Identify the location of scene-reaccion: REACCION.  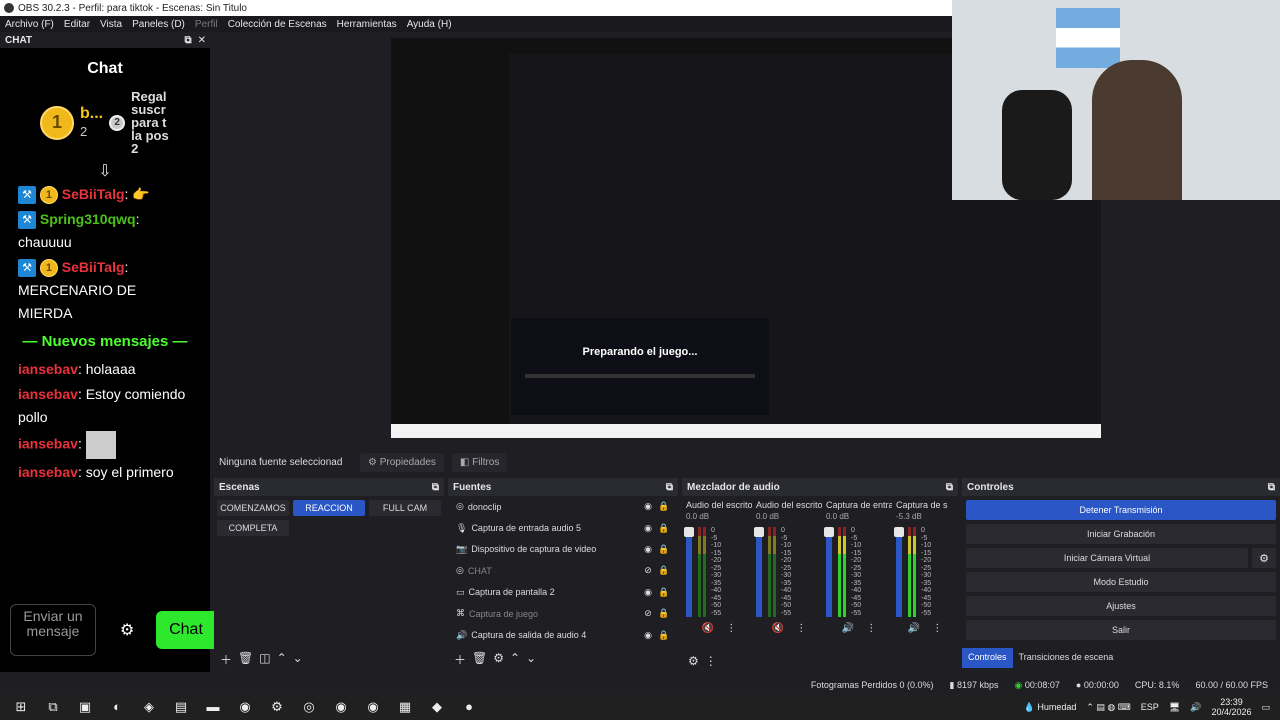
(329, 508).